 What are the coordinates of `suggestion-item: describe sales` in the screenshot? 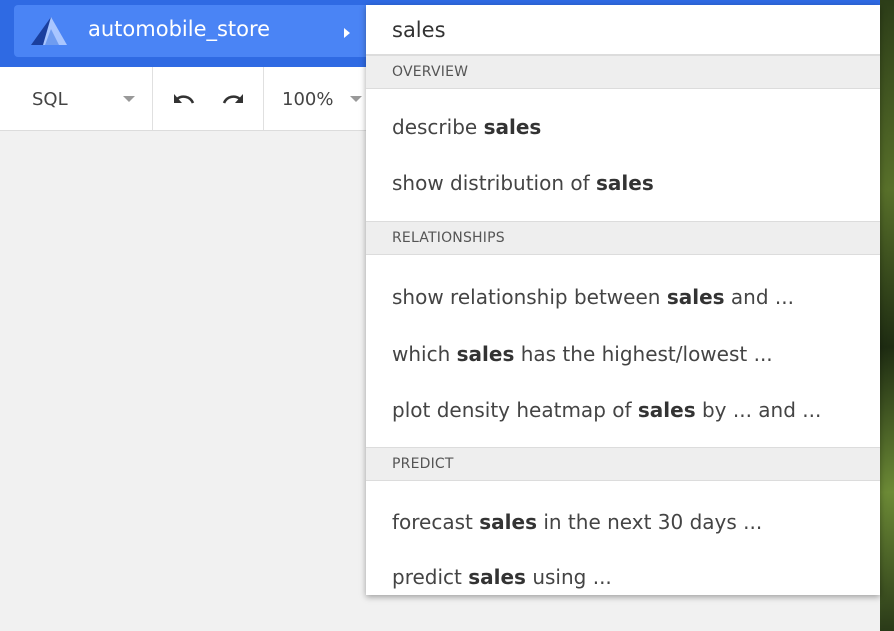 It's located at (623, 128).